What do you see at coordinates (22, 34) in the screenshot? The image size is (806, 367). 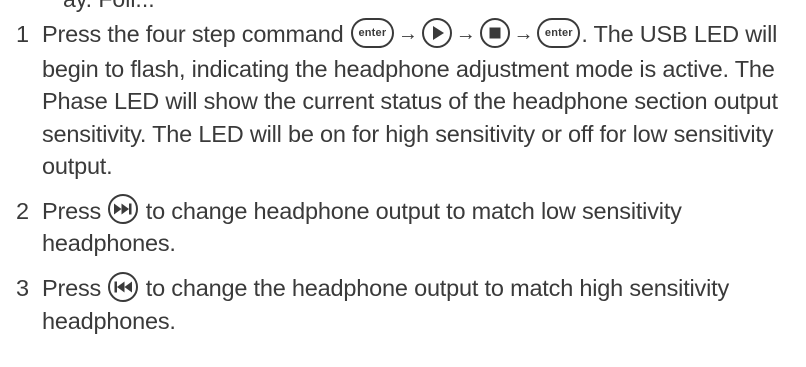 I see `step-number: 1` at bounding box center [22, 34].